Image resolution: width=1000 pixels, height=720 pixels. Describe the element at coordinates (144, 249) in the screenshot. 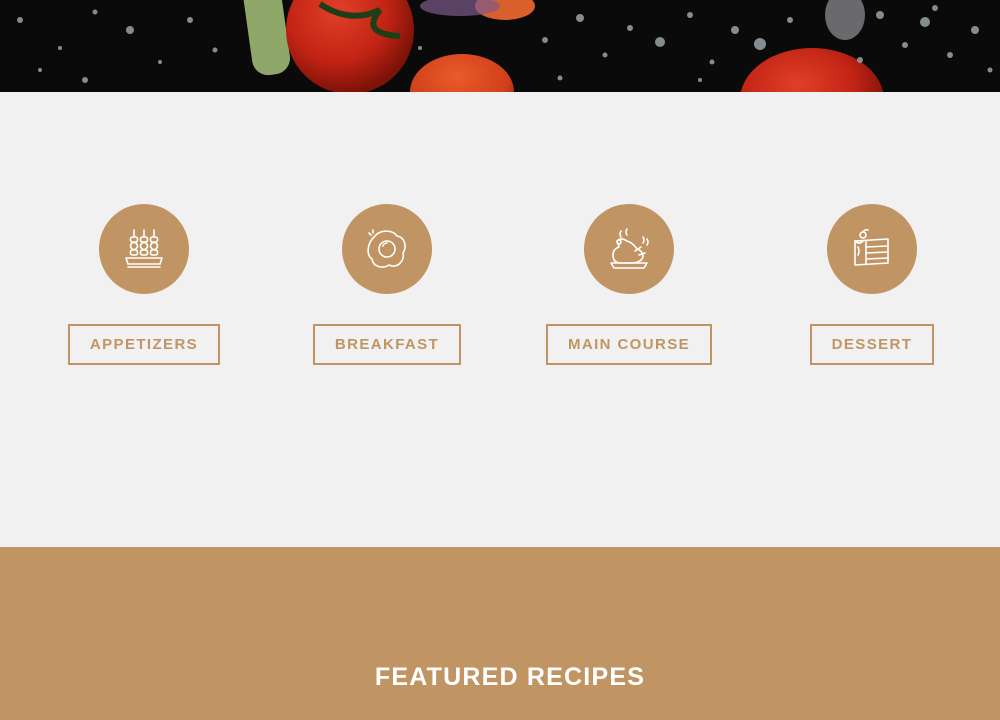

I see `skewers-icon` at that location.